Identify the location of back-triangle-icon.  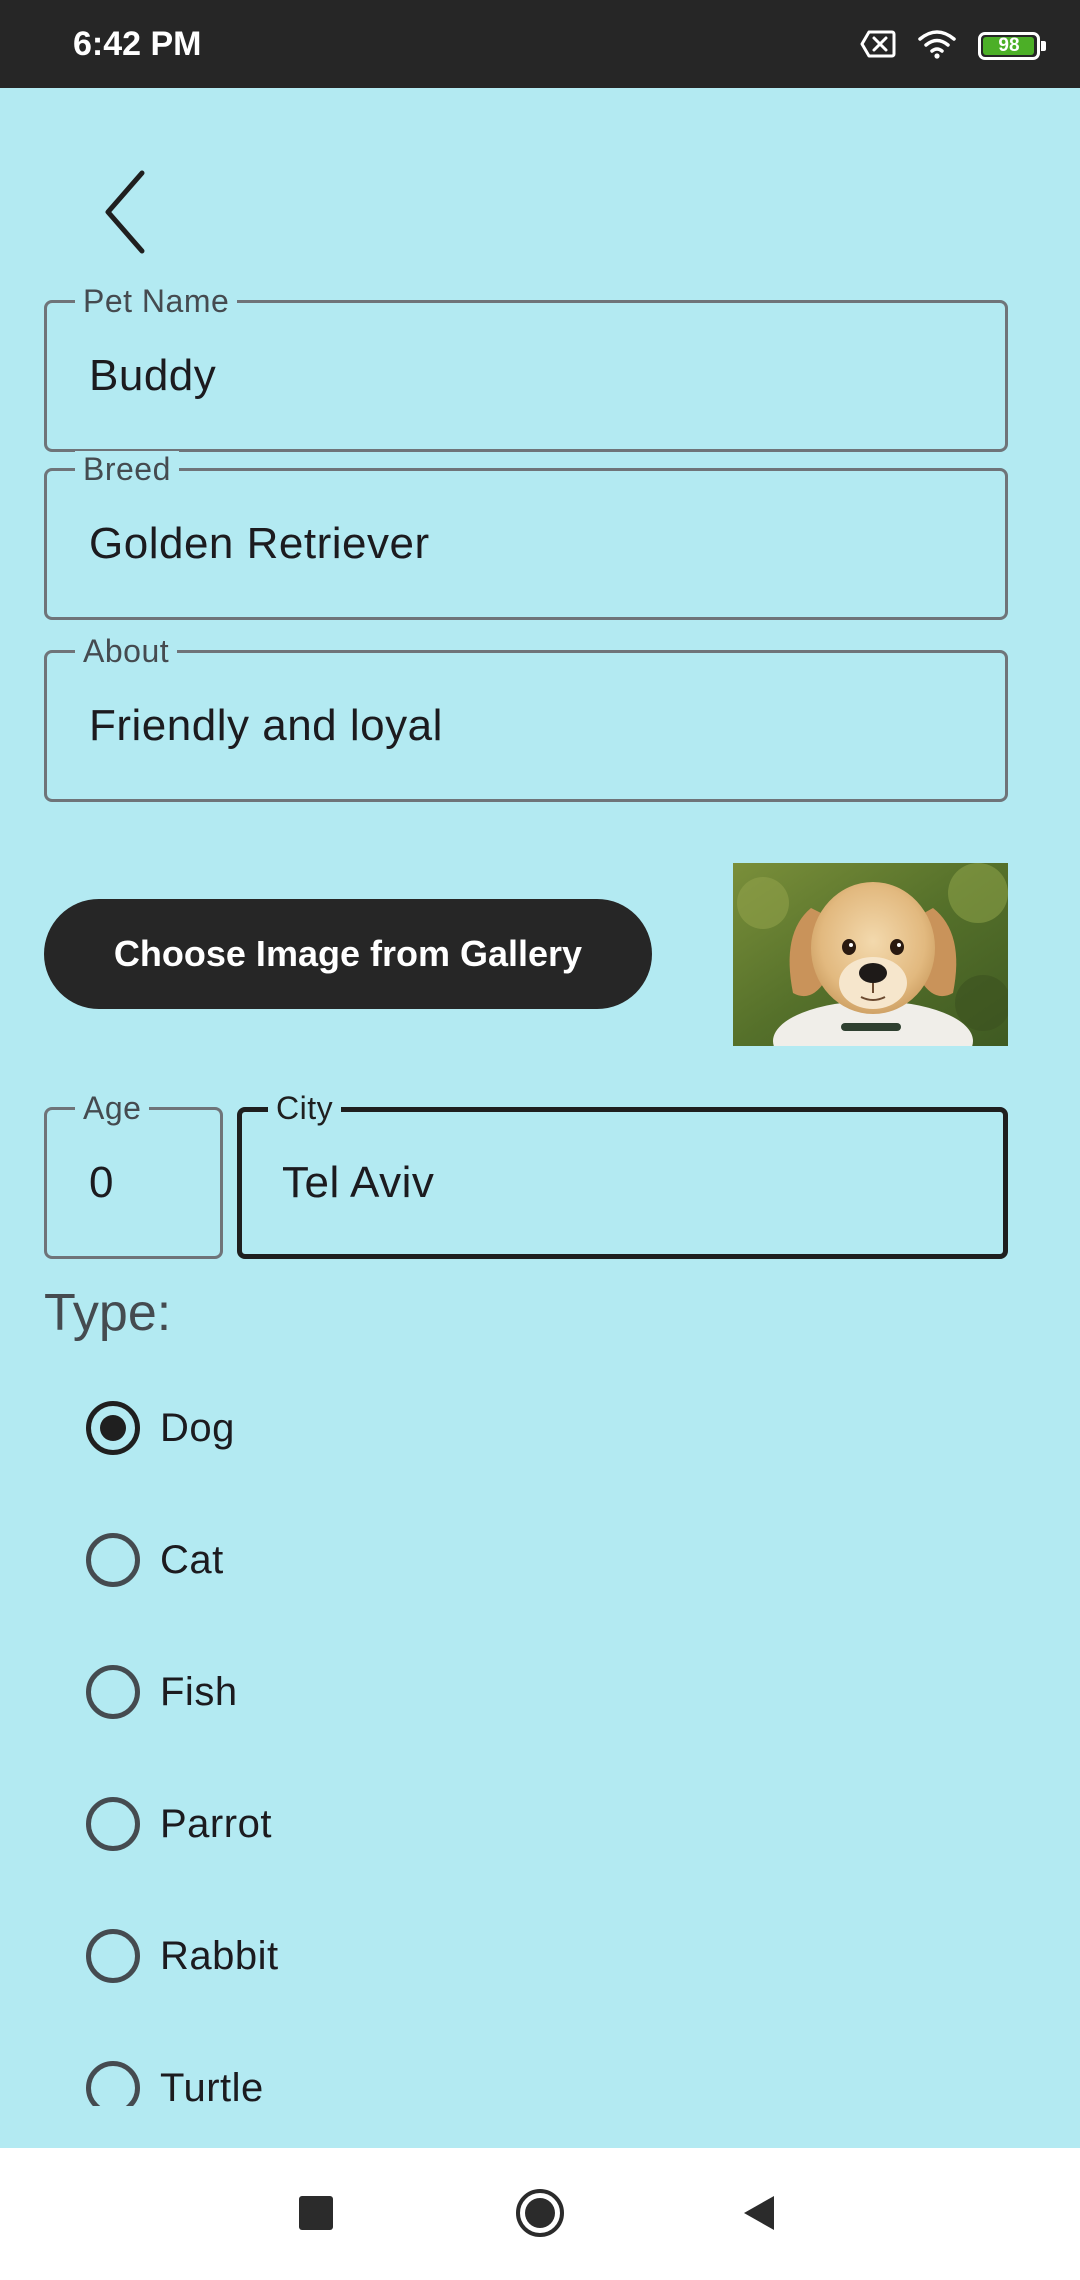
(759, 2213).